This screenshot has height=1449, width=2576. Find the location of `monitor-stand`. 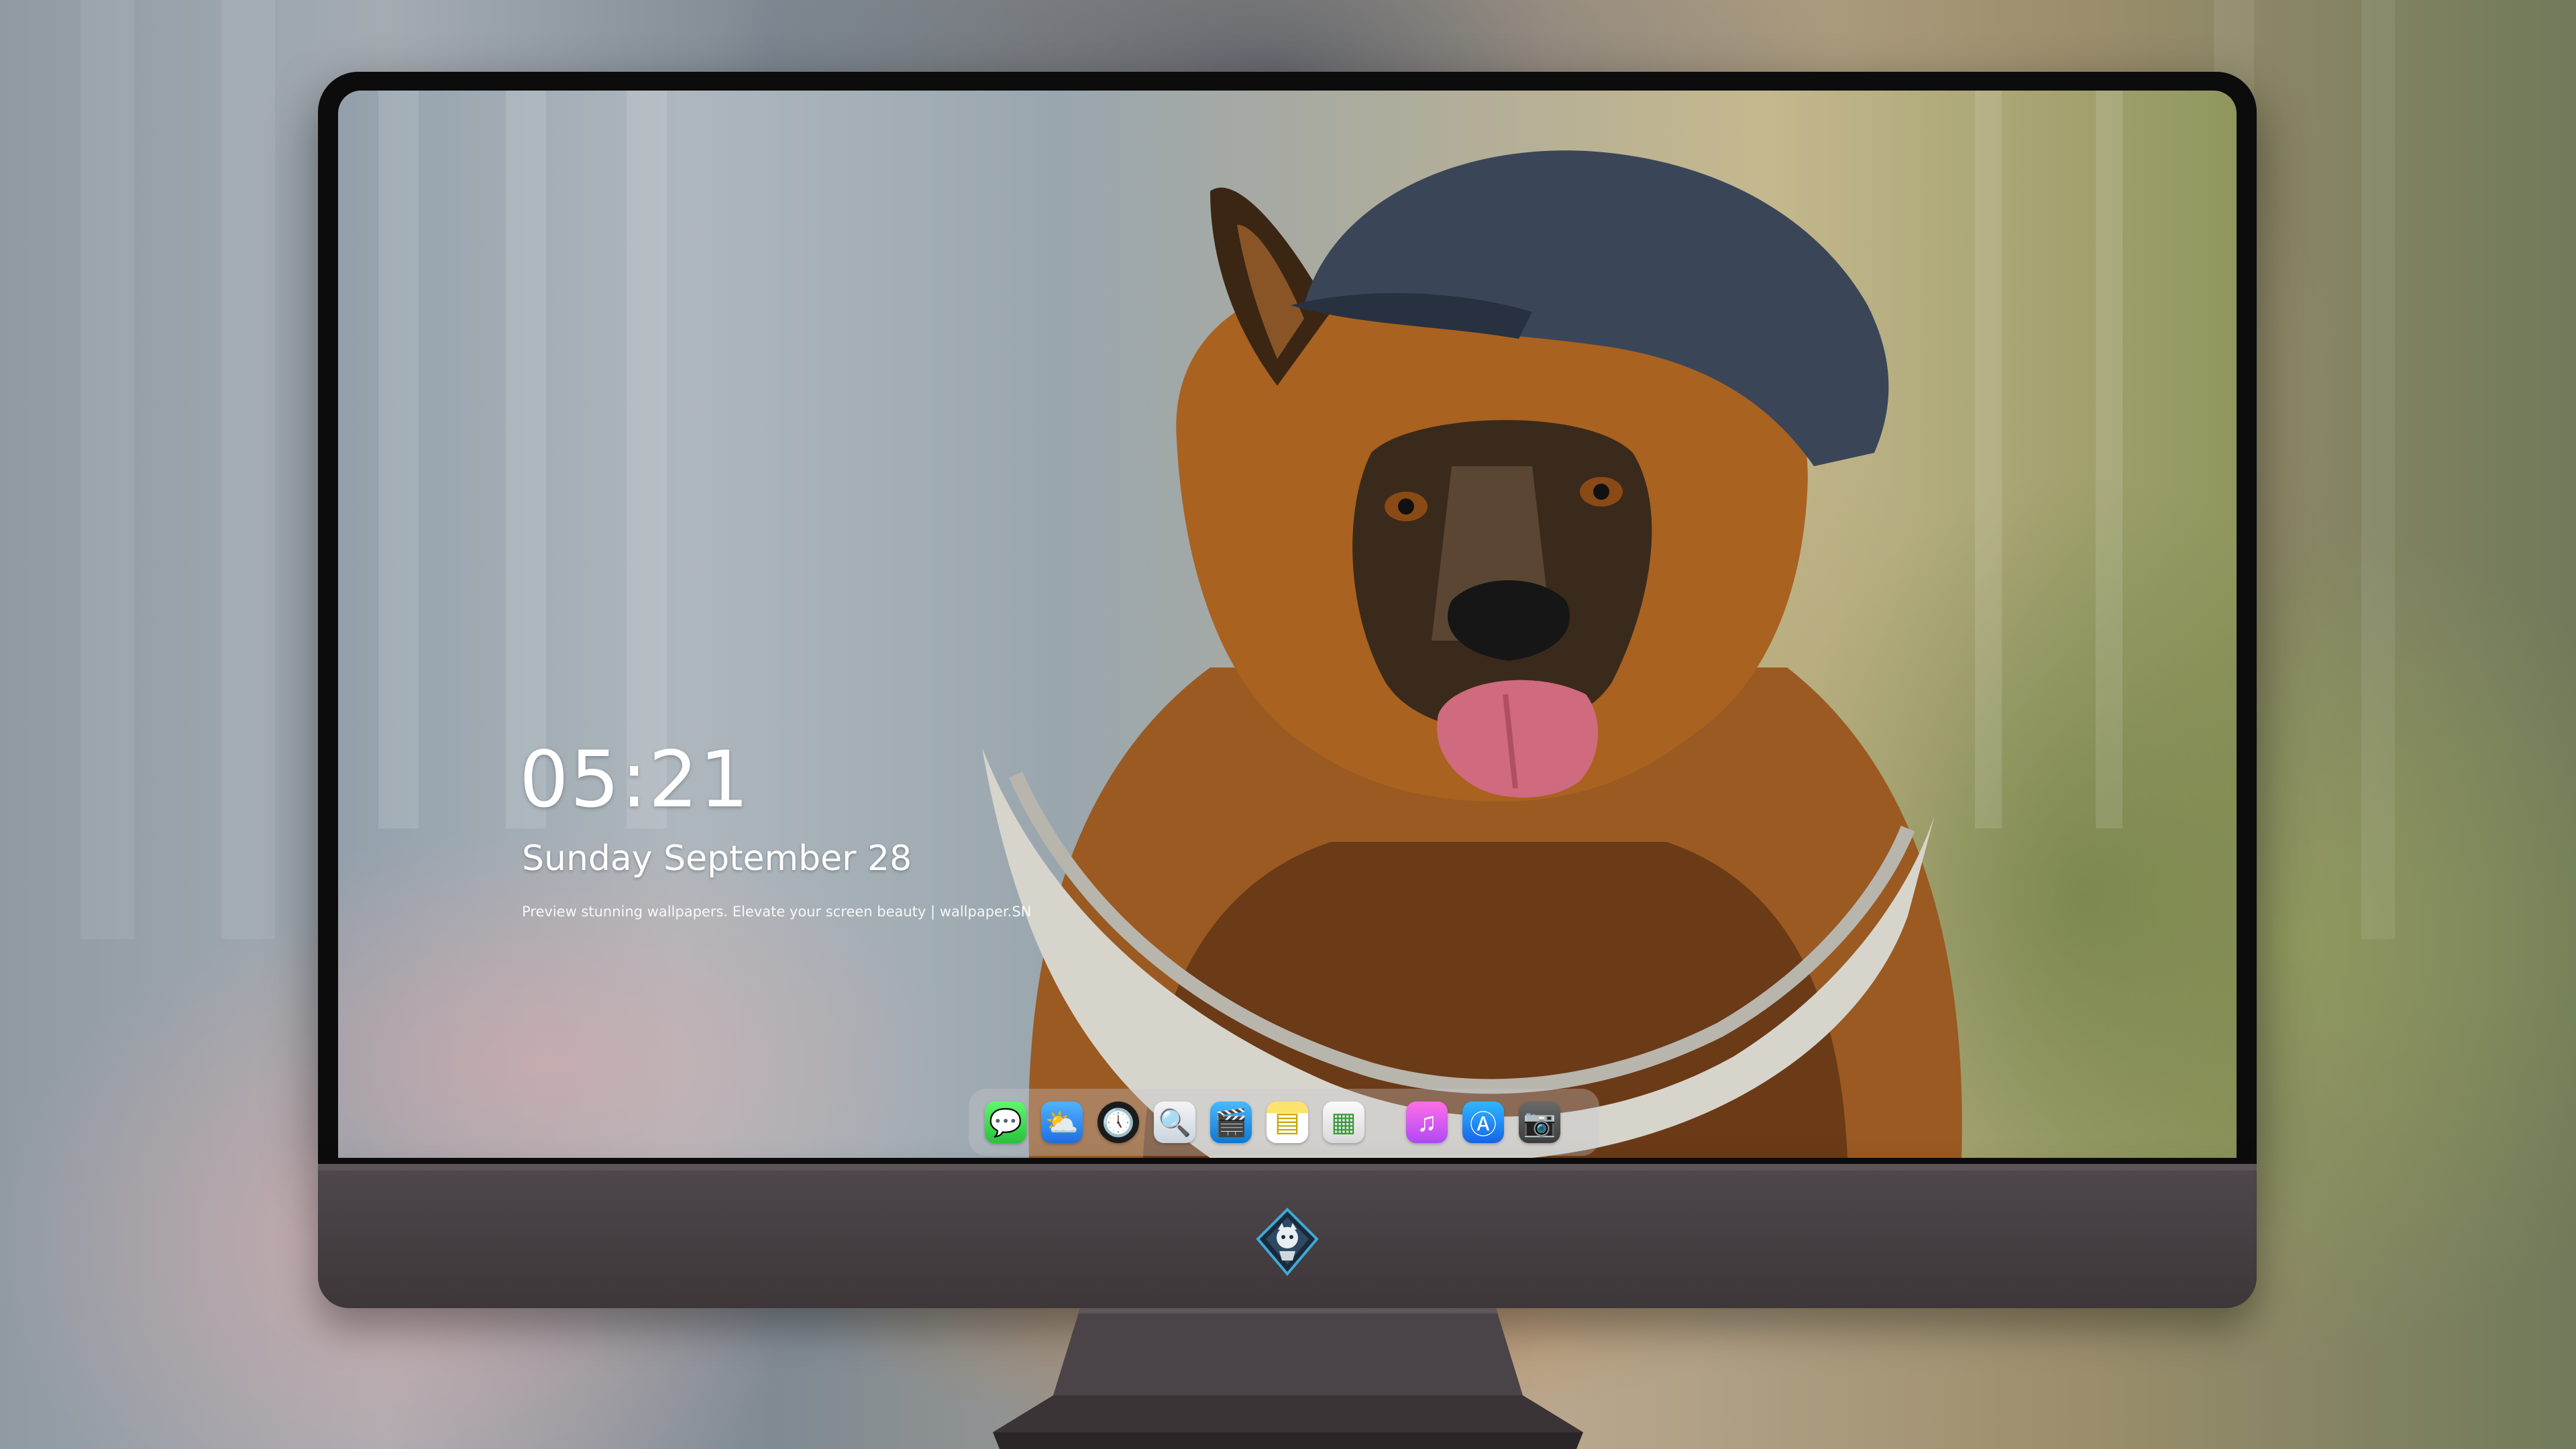

monitor-stand is located at coordinates (1288, 1378).